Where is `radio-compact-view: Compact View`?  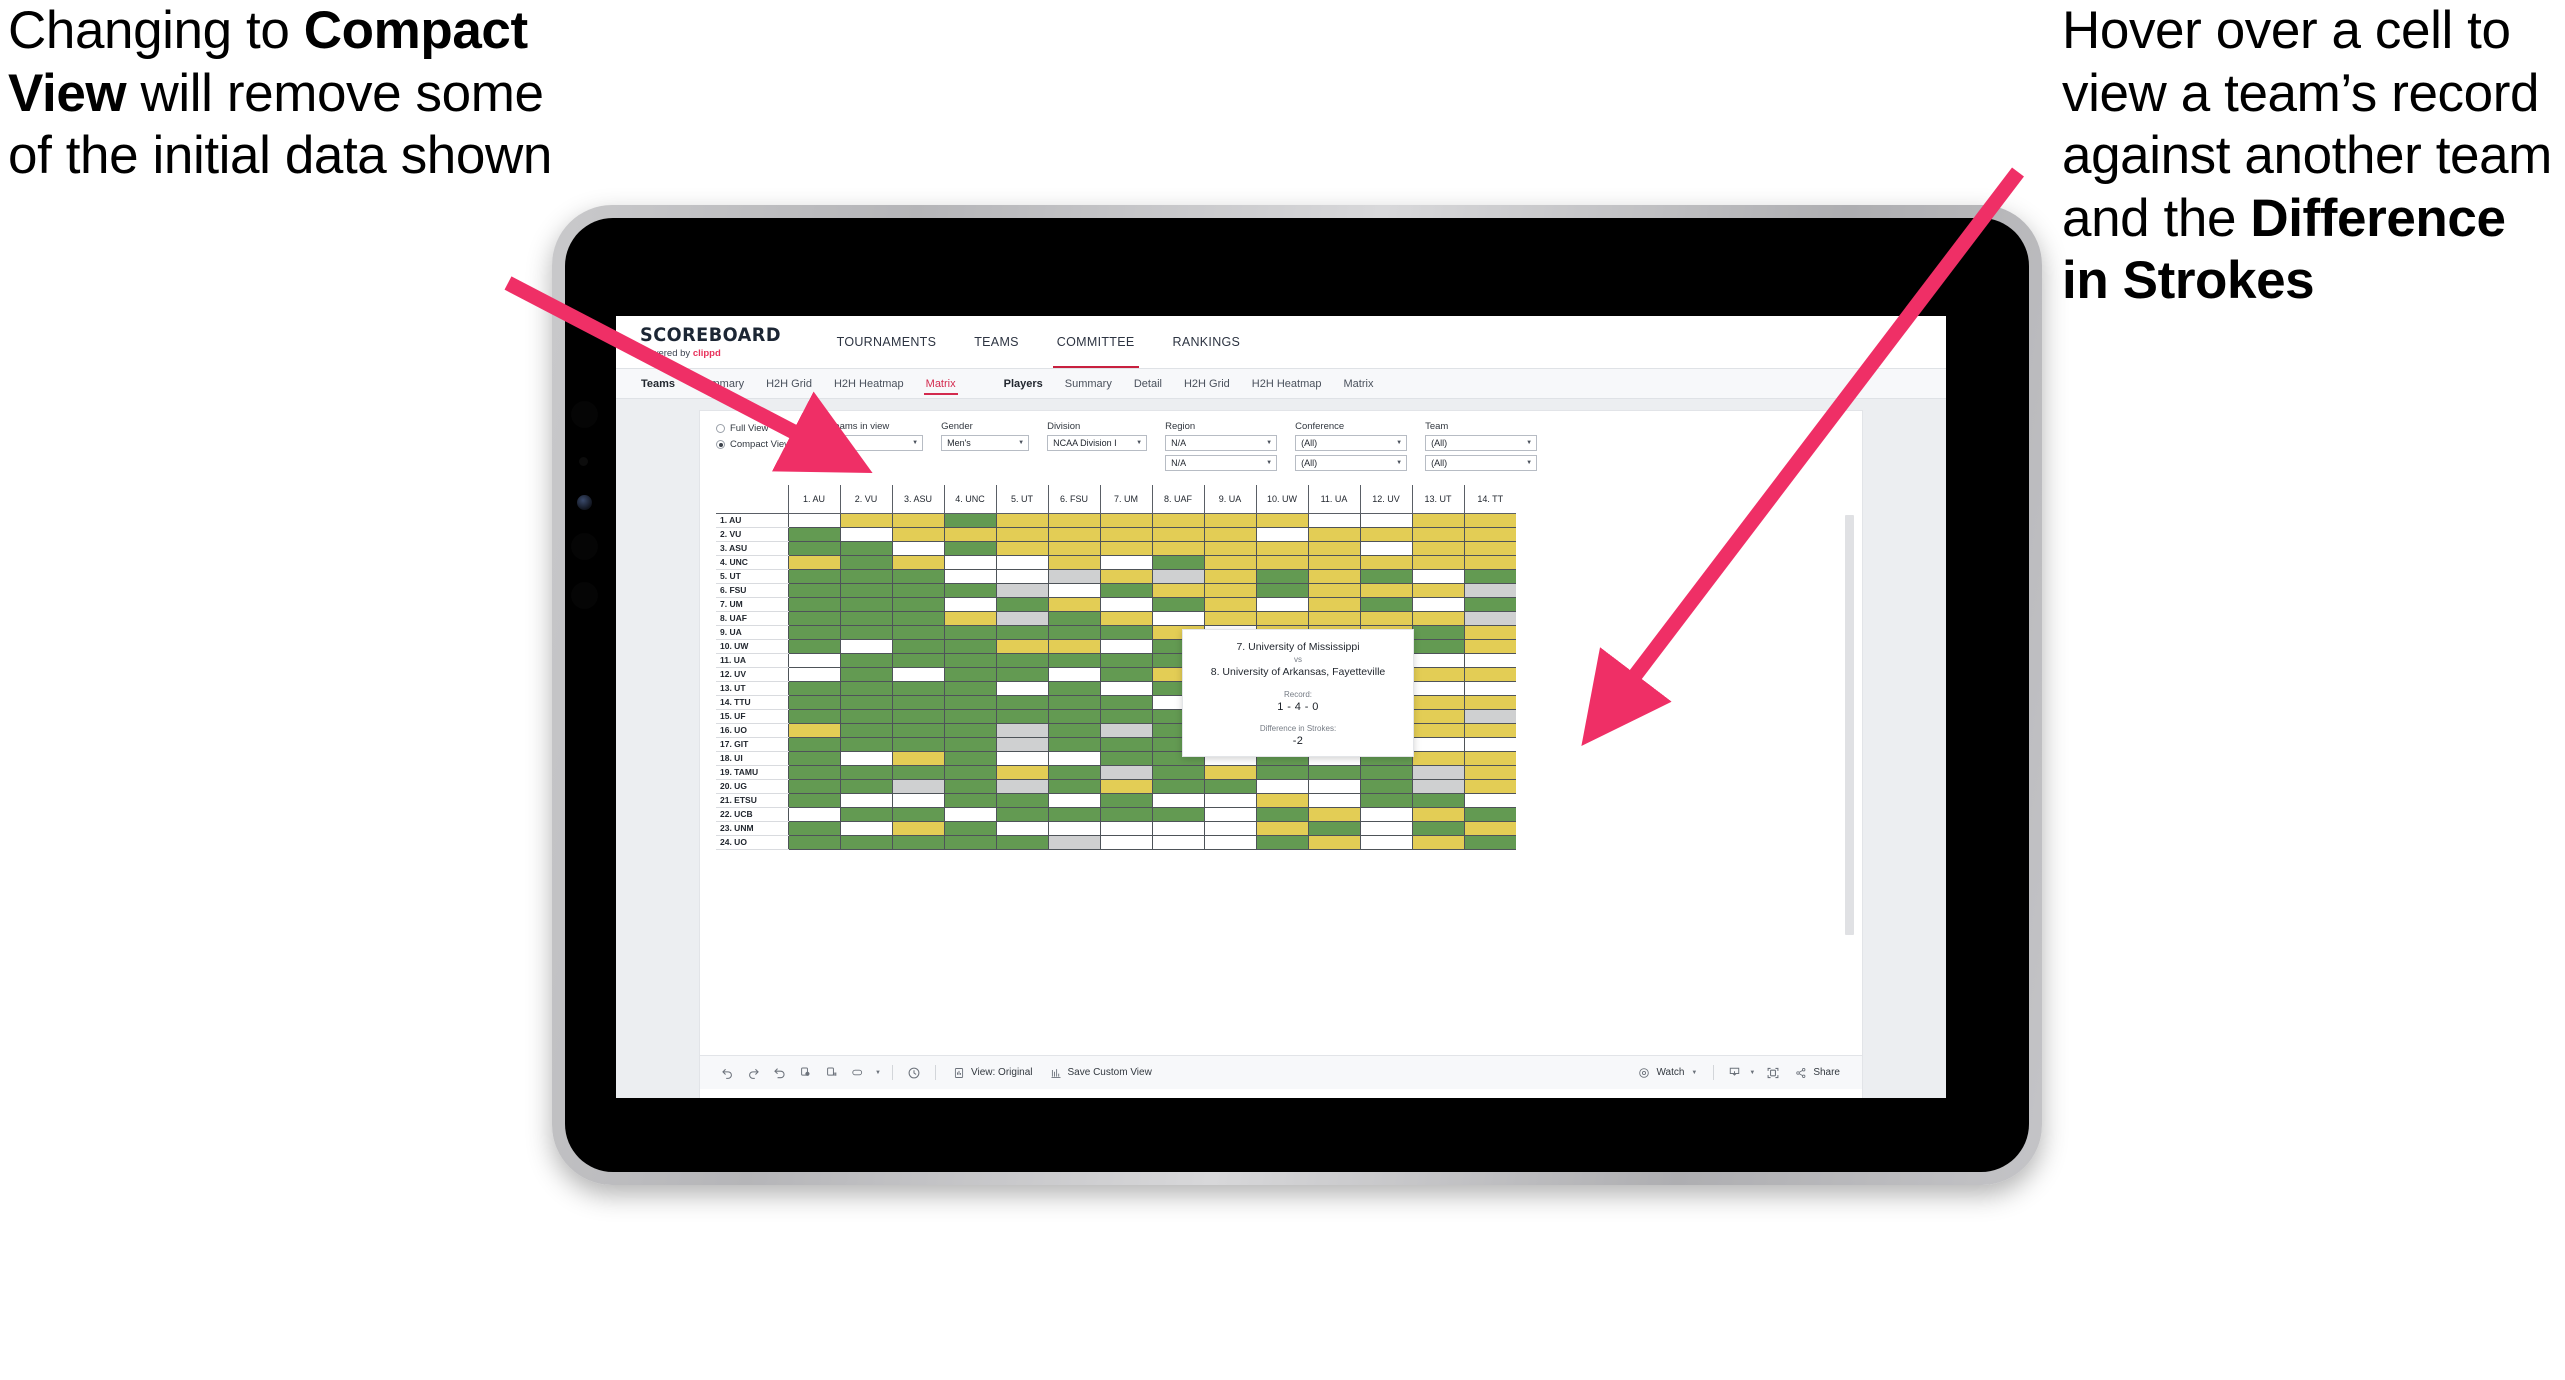
radio-compact-view: Compact View is located at coordinates (753, 444).